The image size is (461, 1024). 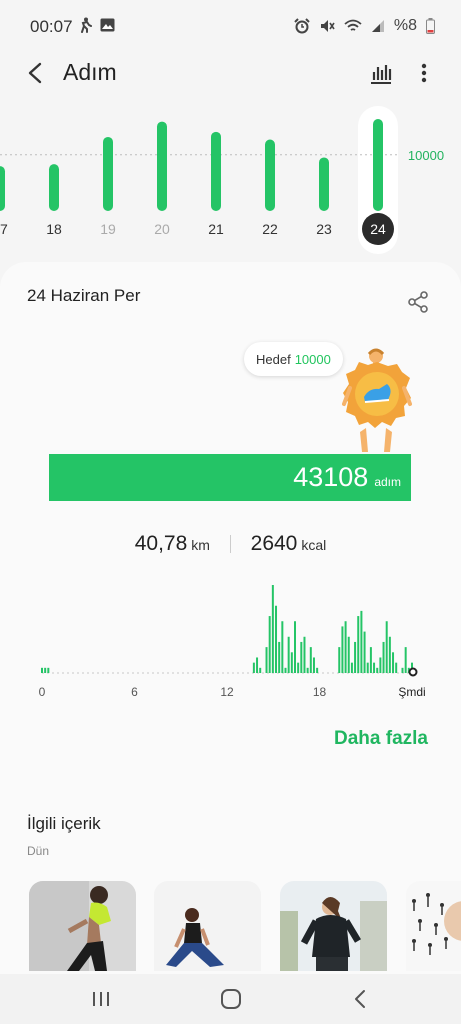 I want to click on stat-divider, so click(x=230, y=544).